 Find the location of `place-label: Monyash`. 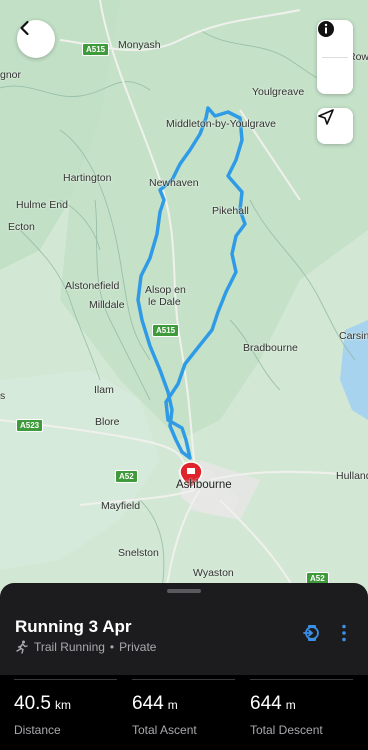

place-label: Monyash is located at coordinates (139, 45).